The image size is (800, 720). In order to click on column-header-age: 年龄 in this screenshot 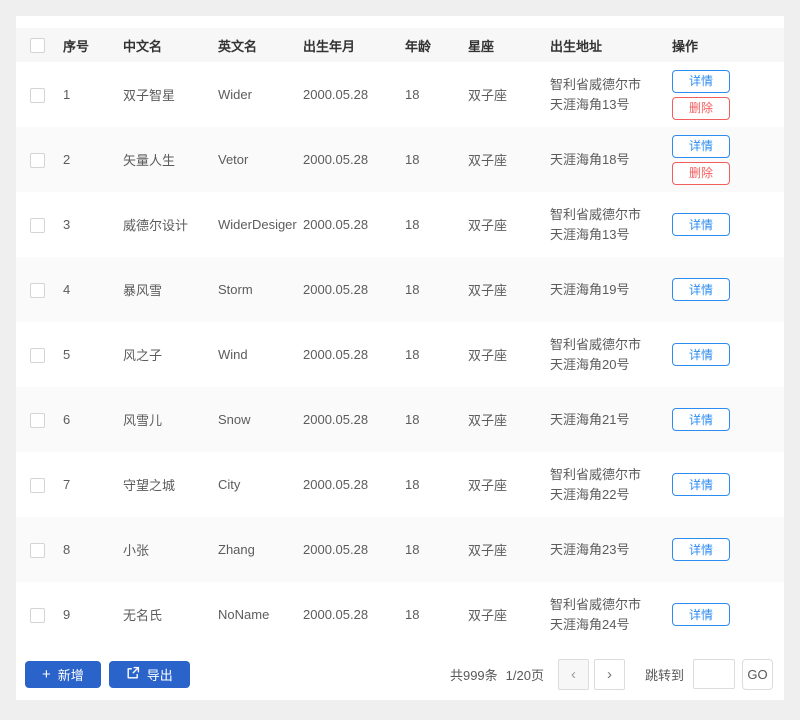, I will do `click(436, 45)`.